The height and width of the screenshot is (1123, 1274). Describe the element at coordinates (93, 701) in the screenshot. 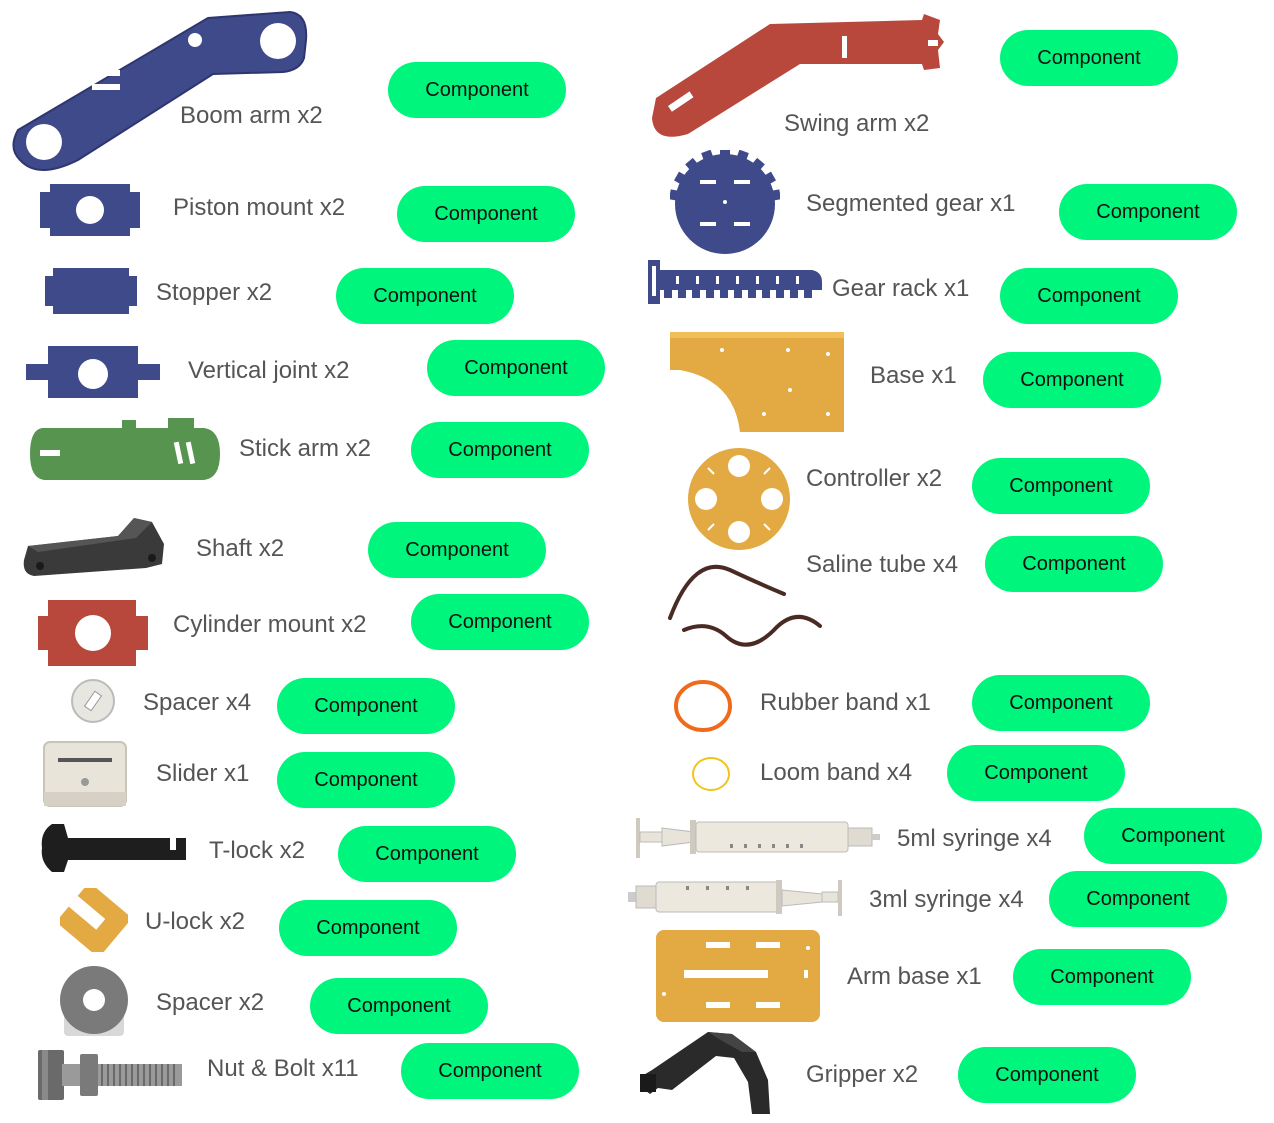

I see `spacer-washer-icon` at that location.